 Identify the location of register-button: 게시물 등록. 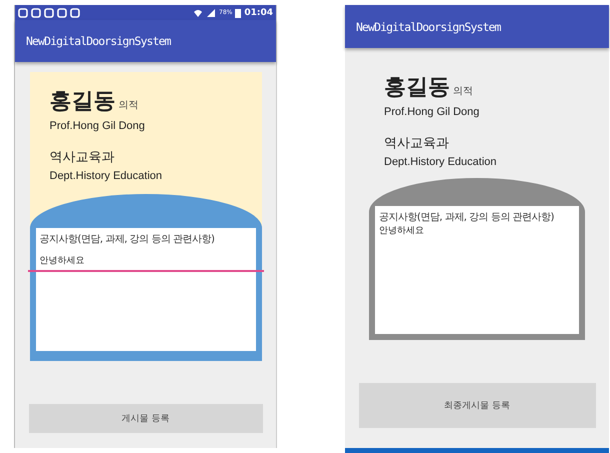
(145, 418).